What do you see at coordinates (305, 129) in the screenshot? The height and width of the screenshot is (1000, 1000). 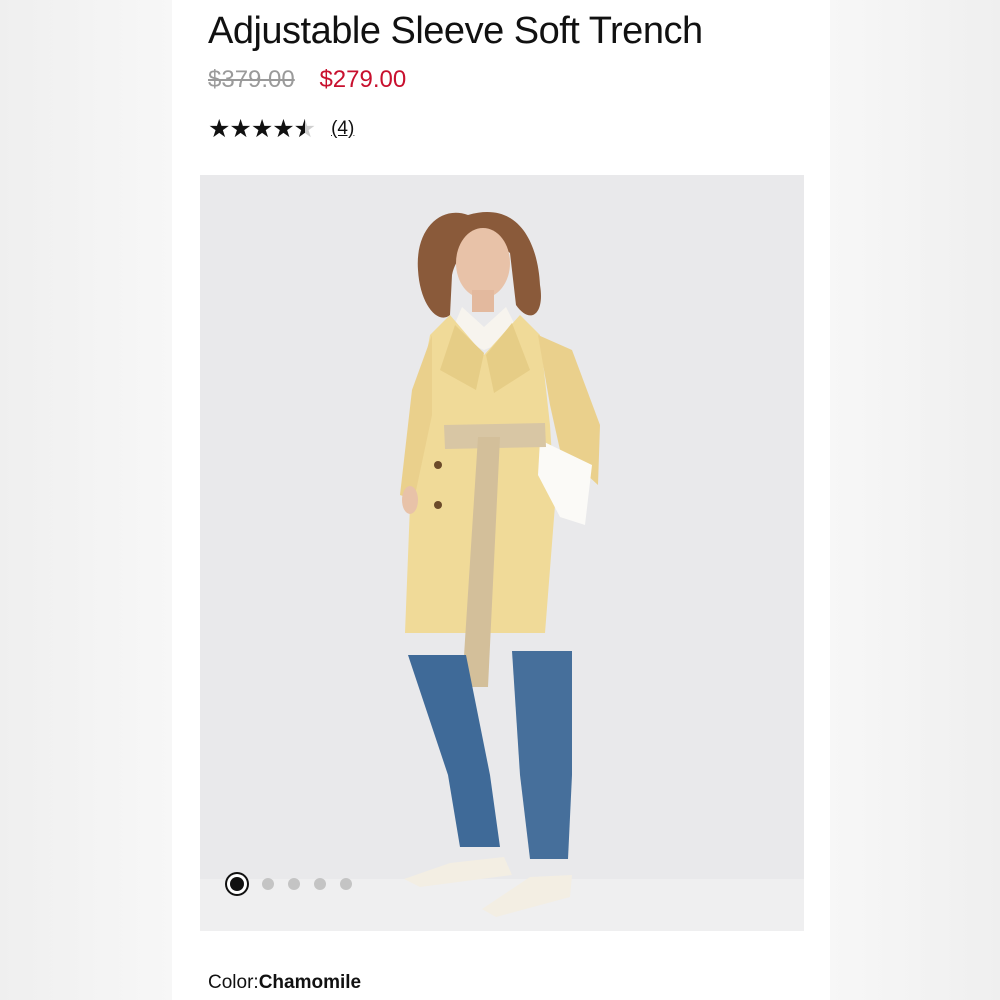 I see `half-star-icon: ★` at bounding box center [305, 129].